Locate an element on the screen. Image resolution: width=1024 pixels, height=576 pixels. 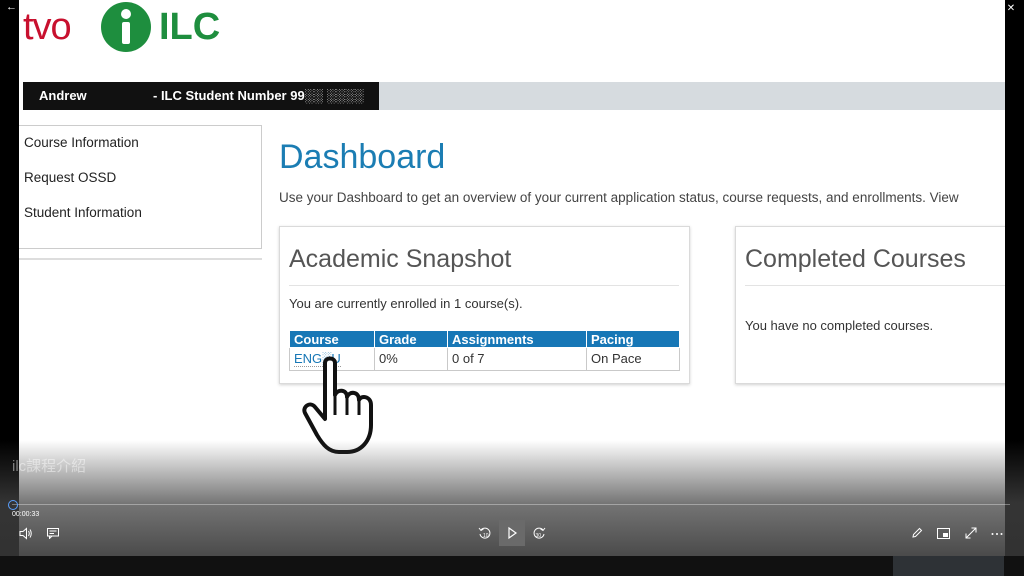
skip-back-10-icon: 10 is located at coordinates (485, 533).